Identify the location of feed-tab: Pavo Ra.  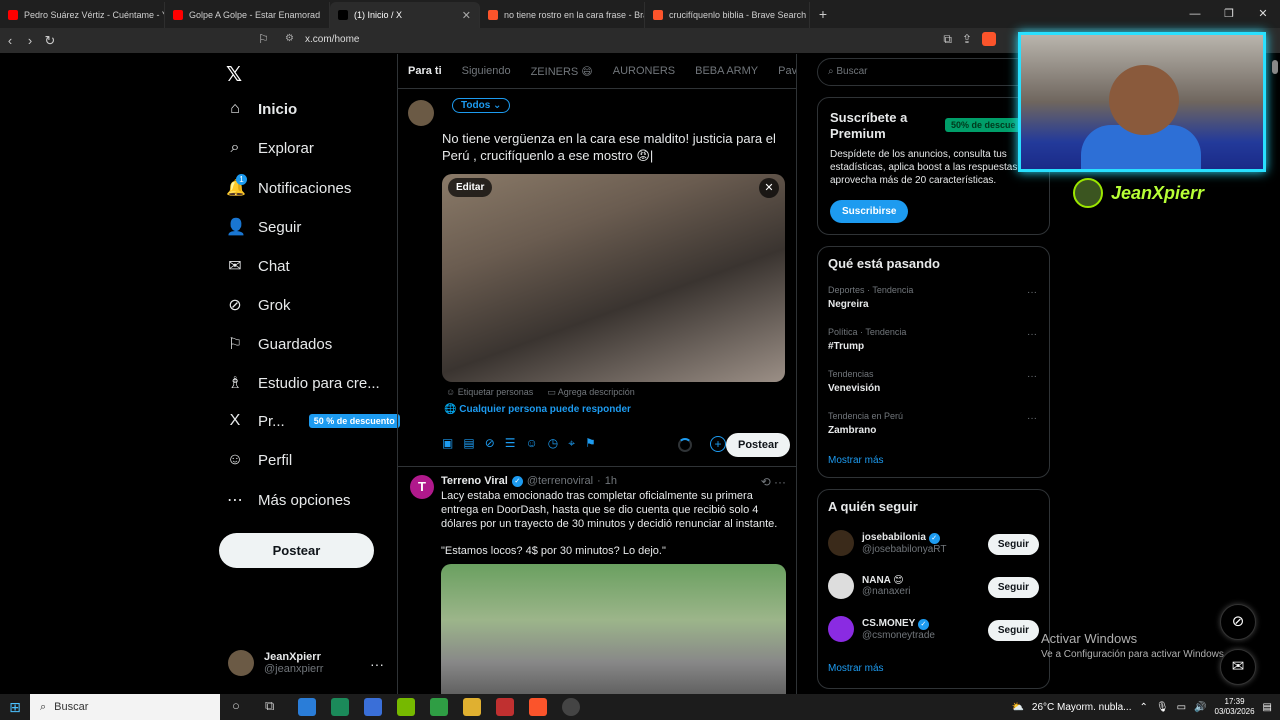
(782, 71).